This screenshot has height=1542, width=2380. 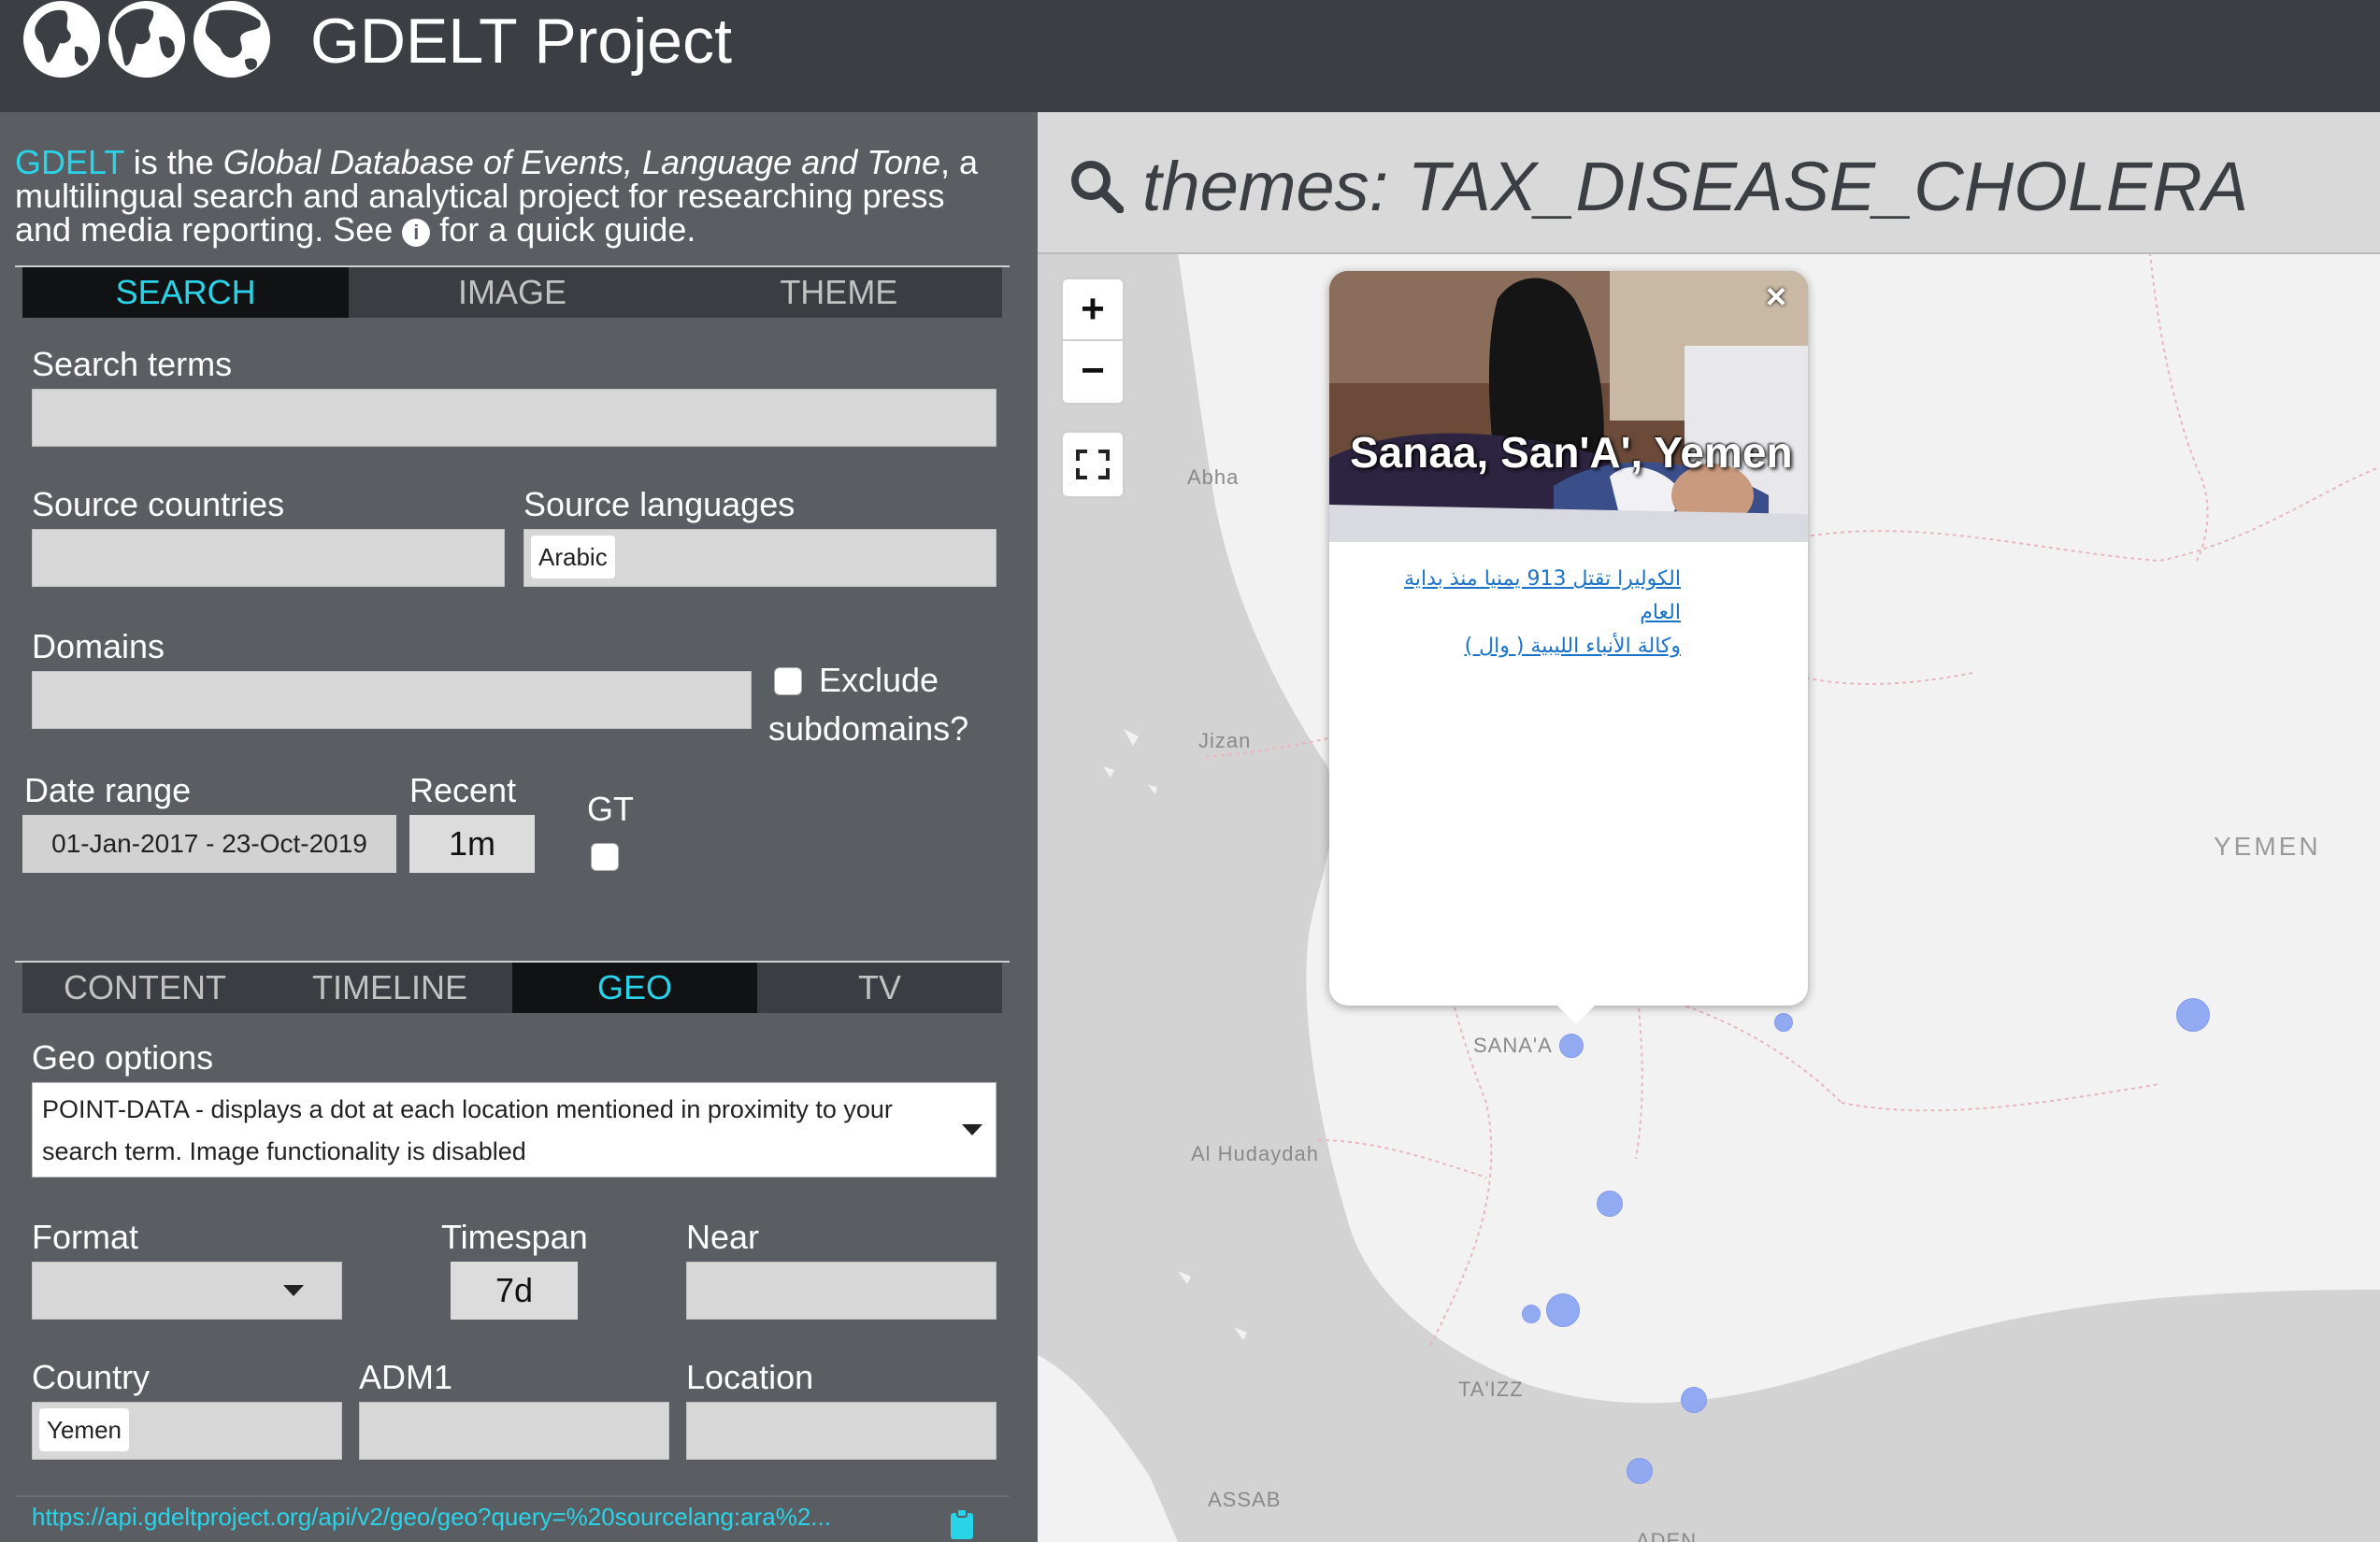 What do you see at coordinates (416, 233) in the screenshot?
I see `info-icon: i` at bounding box center [416, 233].